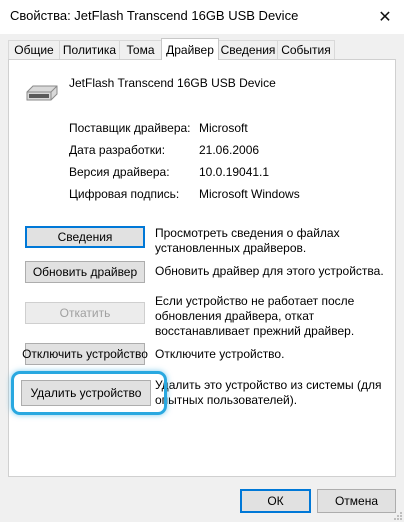  What do you see at coordinates (140, 49) in the screenshot?
I see `tab-volumes: Тома` at bounding box center [140, 49].